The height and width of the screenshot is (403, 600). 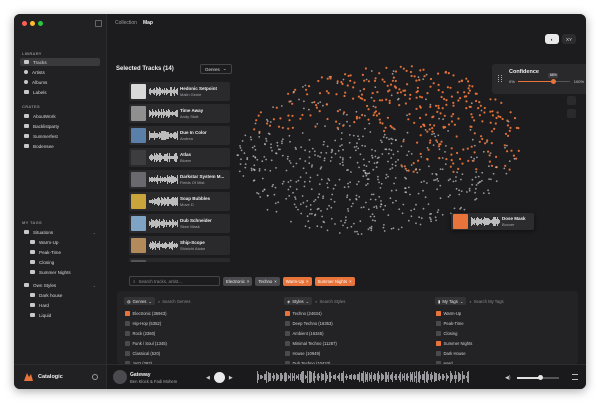 I want to click on now-playing-cover, so click(x=120, y=377).